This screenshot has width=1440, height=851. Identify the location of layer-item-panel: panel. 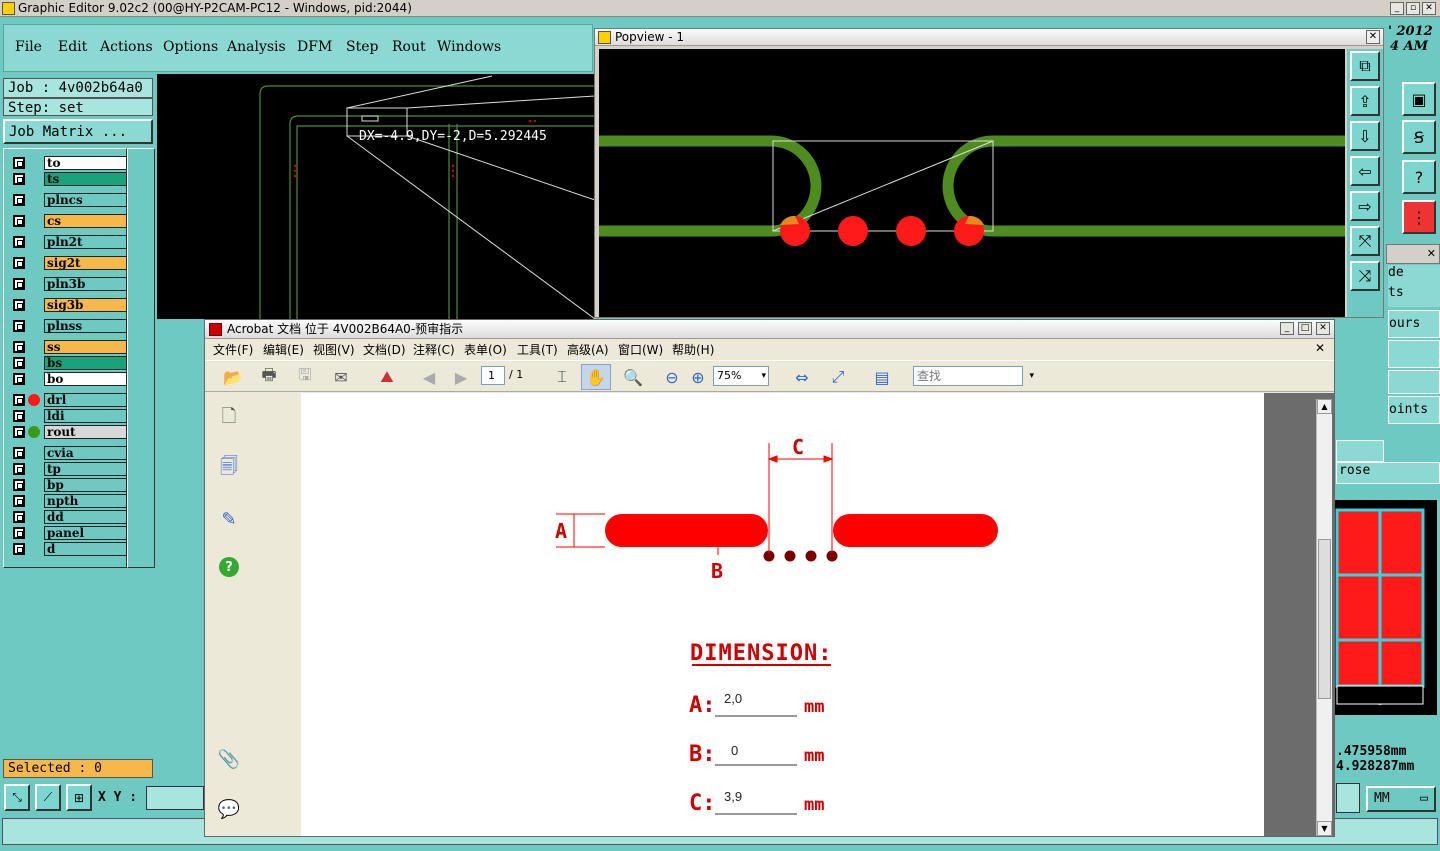
(85, 533).